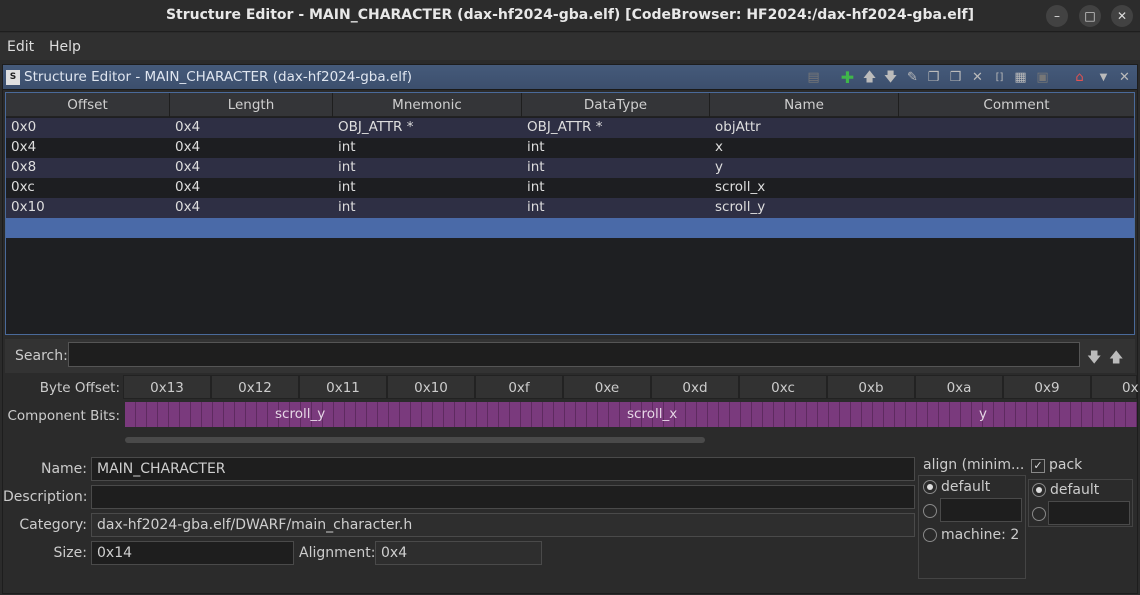 Image resolution: width=1140 pixels, height=595 pixels. I want to click on byte-offset-cell: 0x11, so click(343, 387).